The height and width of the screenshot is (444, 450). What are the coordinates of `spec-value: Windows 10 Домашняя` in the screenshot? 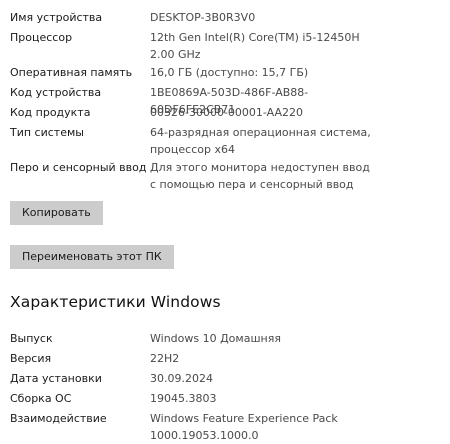 It's located at (215, 338).